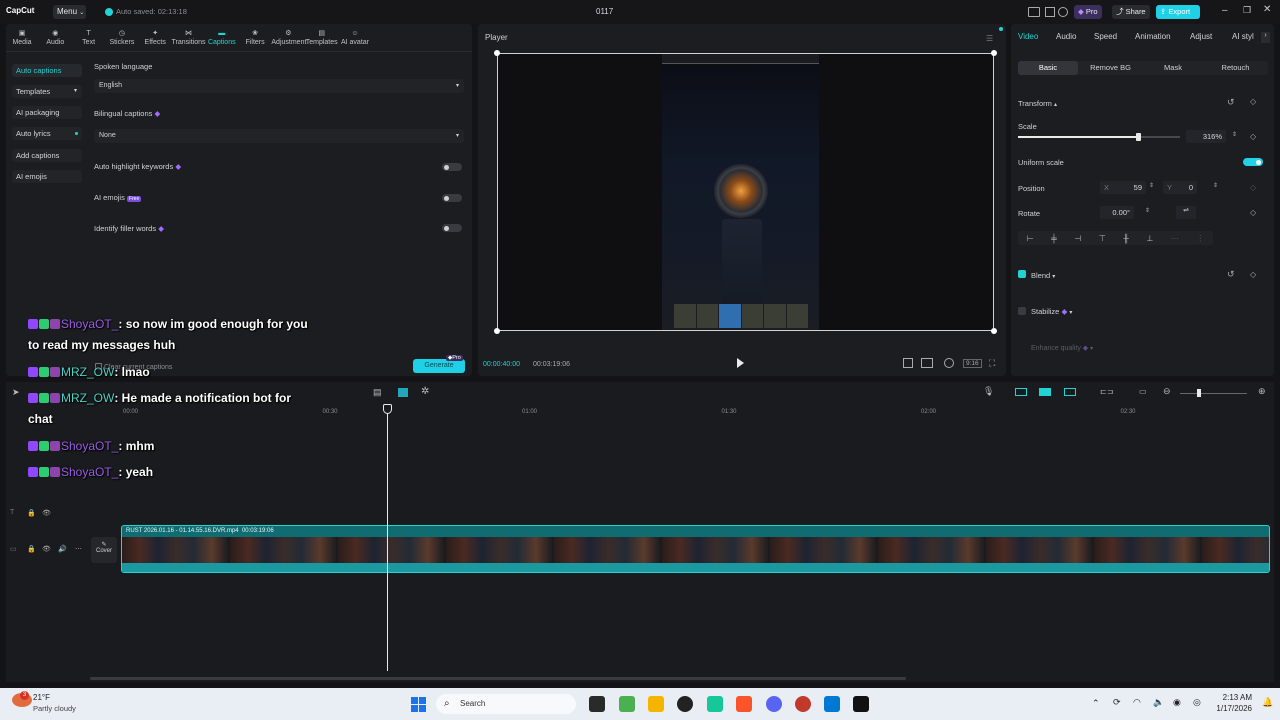 This screenshot has width=1280, height=720. Describe the element at coordinates (439, 366) in the screenshot. I see `generate-button: Generate` at that location.